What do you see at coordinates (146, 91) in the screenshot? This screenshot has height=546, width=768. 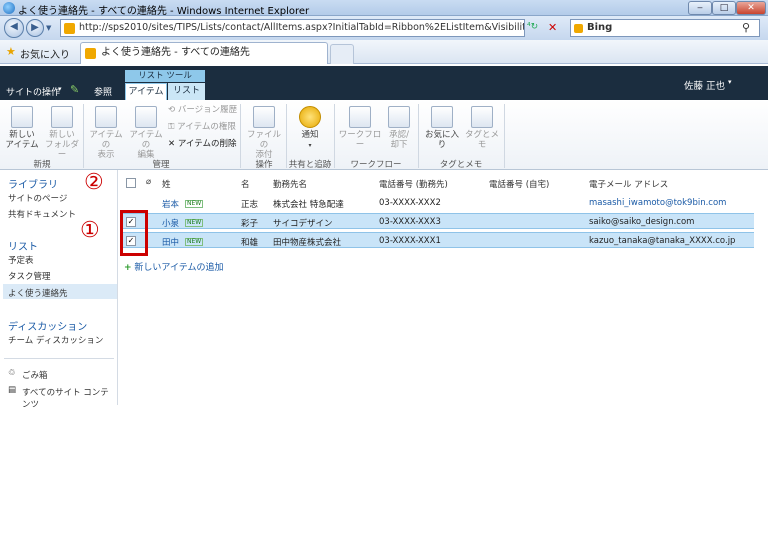 I see `tab-items: アイテム` at bounding box center [146, 91].